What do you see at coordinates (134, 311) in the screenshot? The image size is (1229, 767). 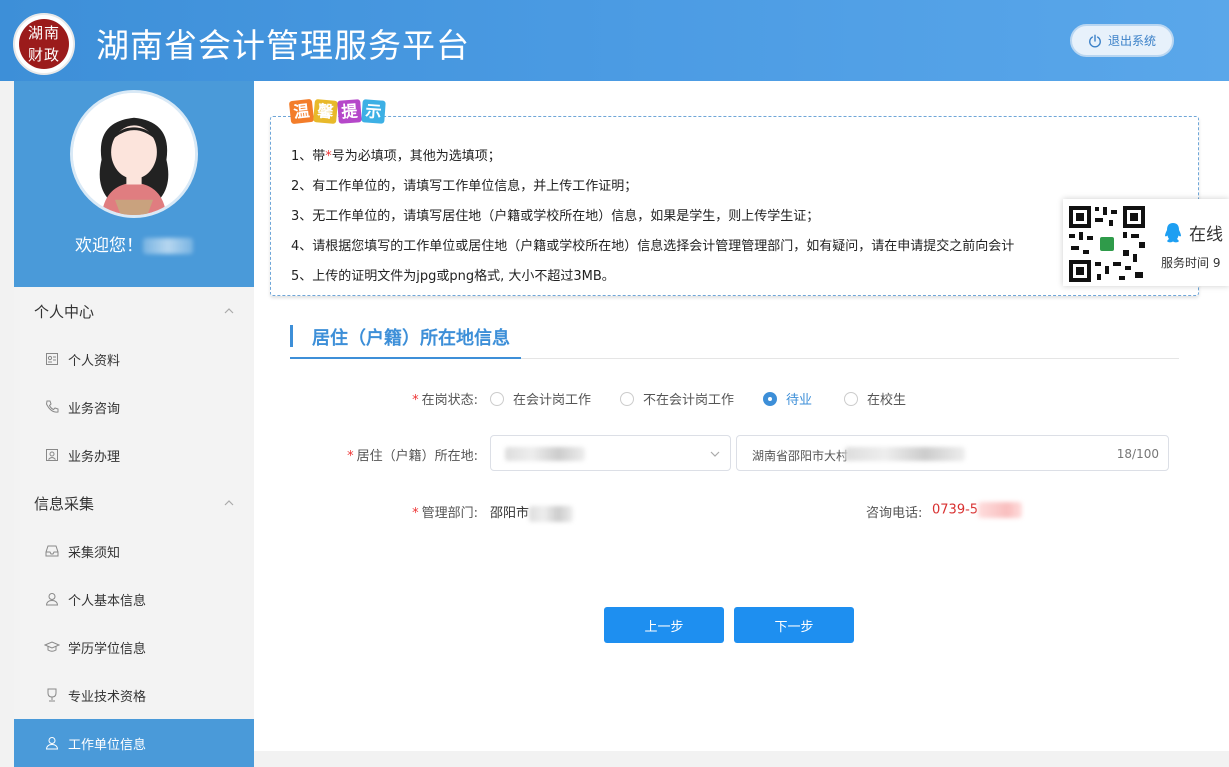 I see `menu-group-personal-center: 个人中心` at bounding box center [134, 311].